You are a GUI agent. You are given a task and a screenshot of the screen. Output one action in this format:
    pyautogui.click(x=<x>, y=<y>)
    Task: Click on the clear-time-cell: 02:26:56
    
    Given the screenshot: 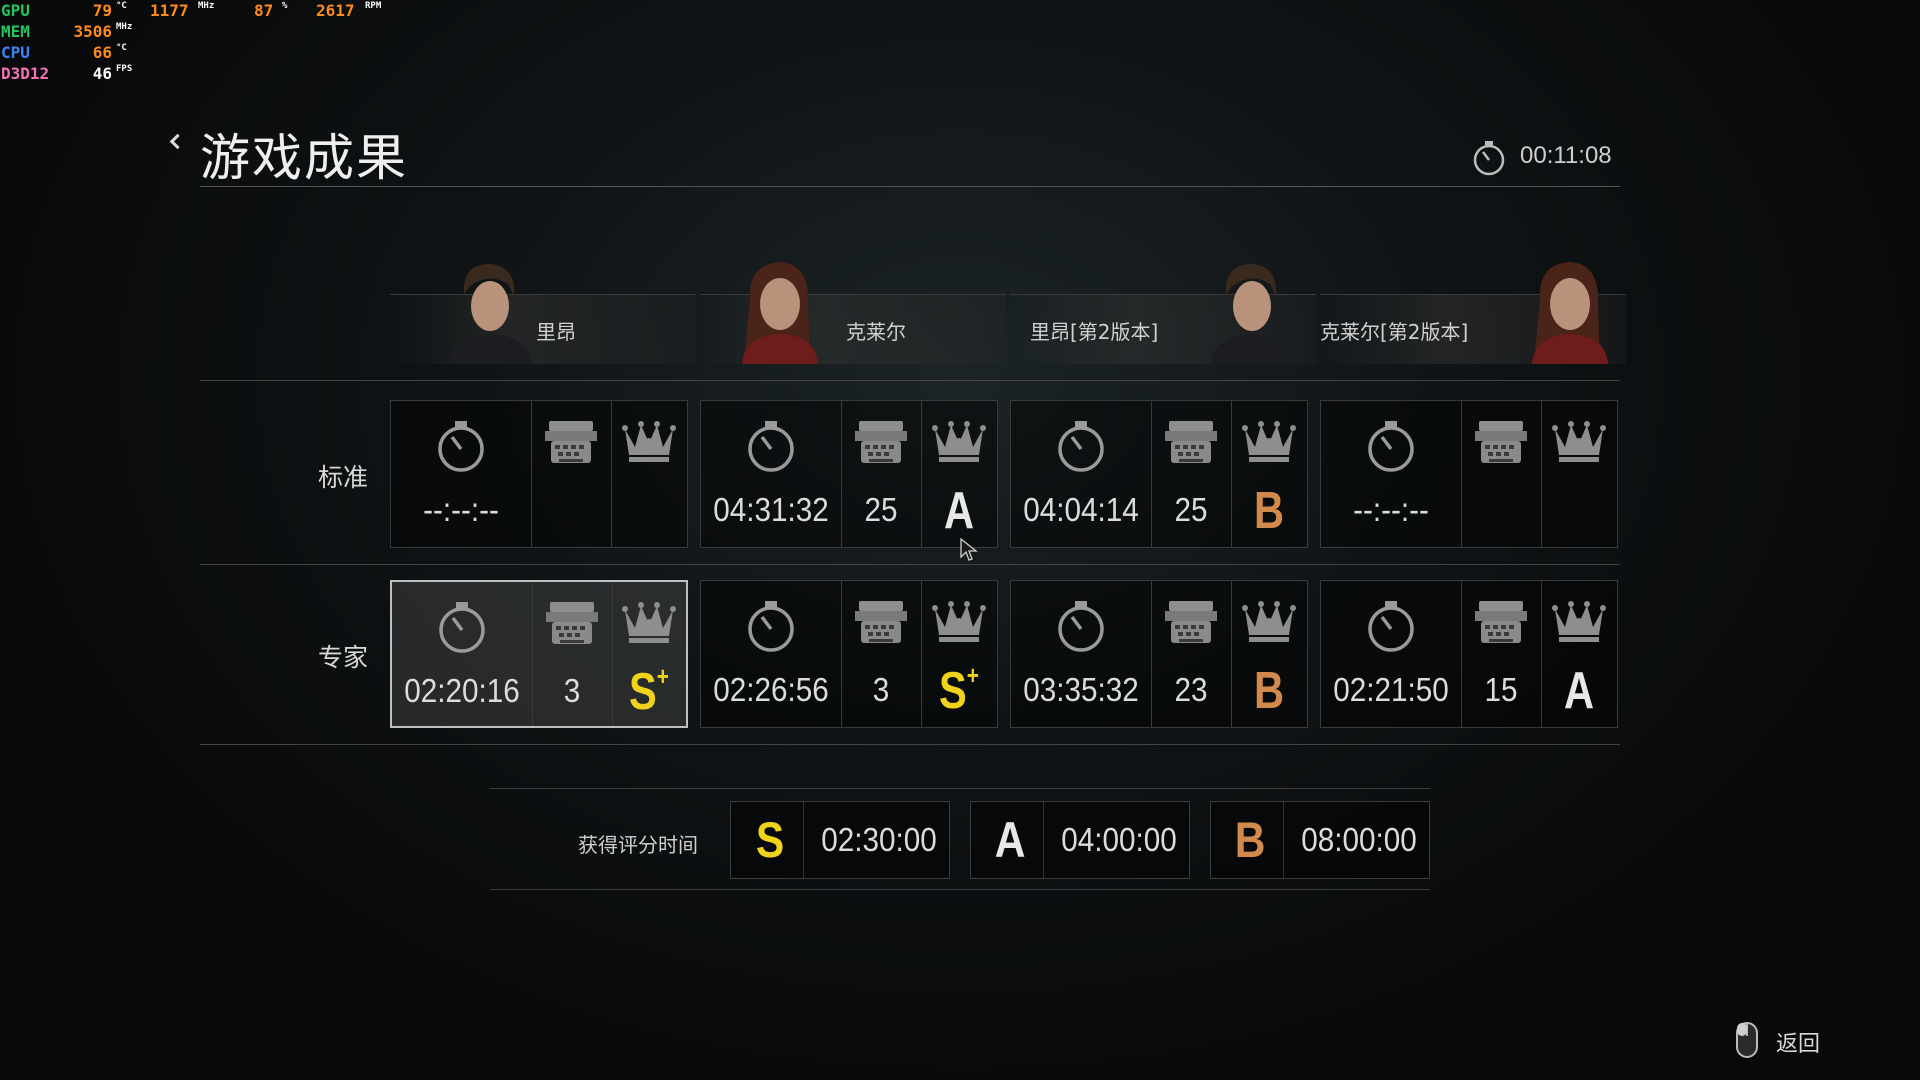 What is the action you would take?
    pyautogui.click(x=771, y=654)
    